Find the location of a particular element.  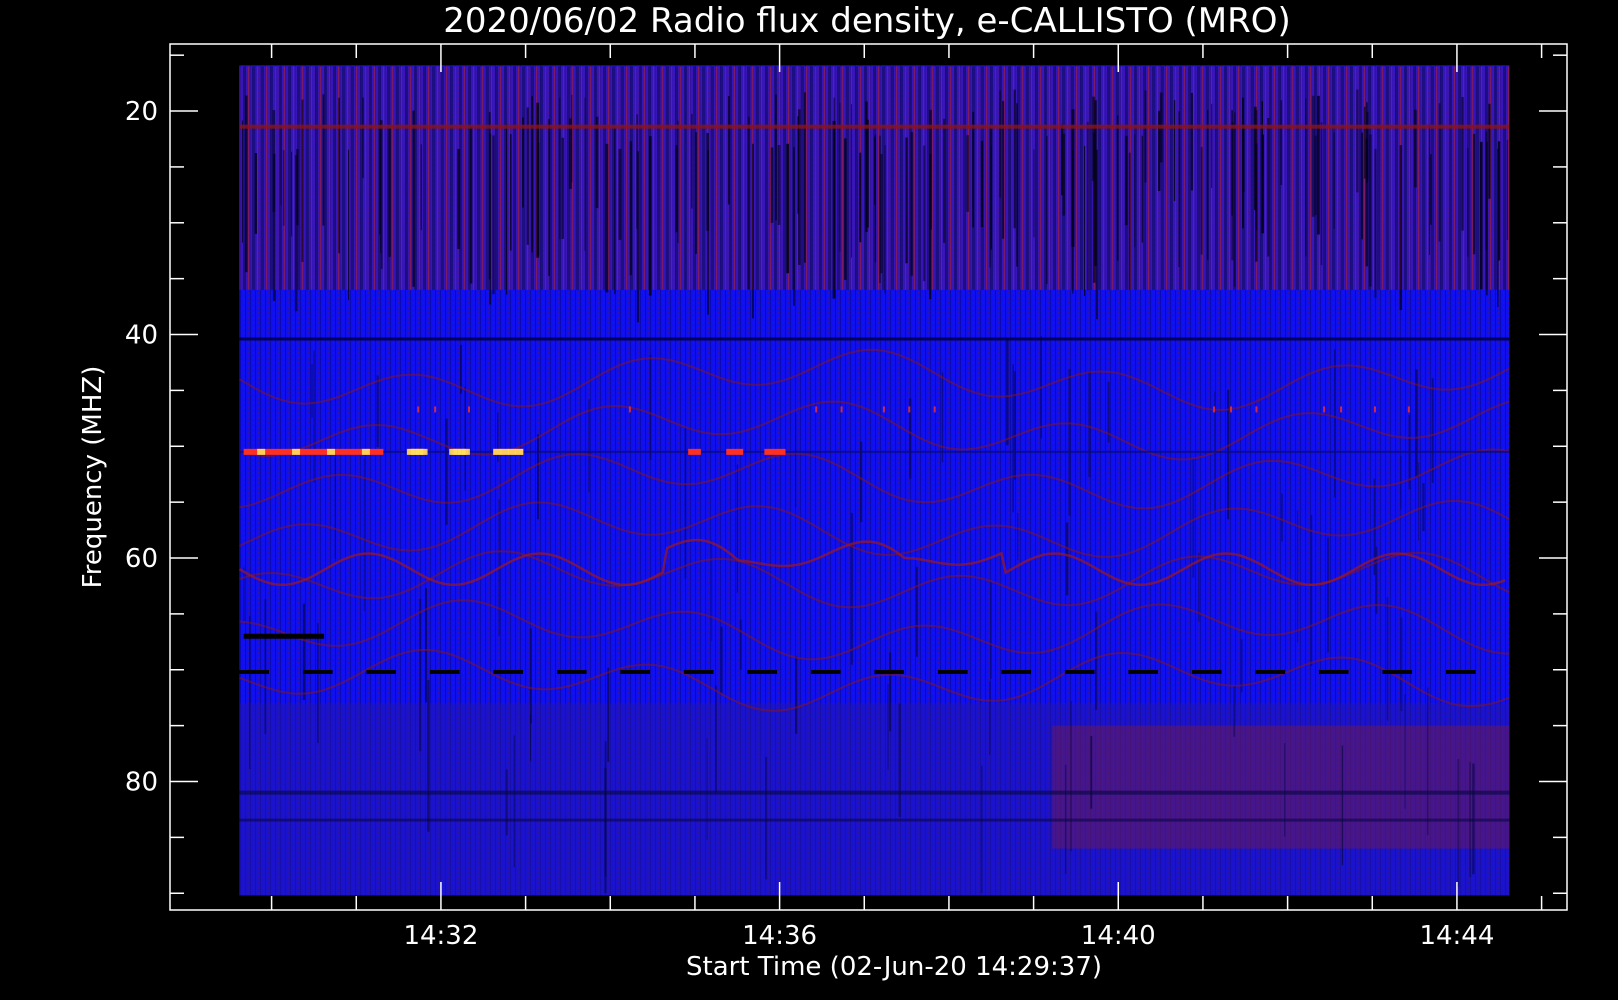

hot-band-segment is located at coordinates (735, 451).